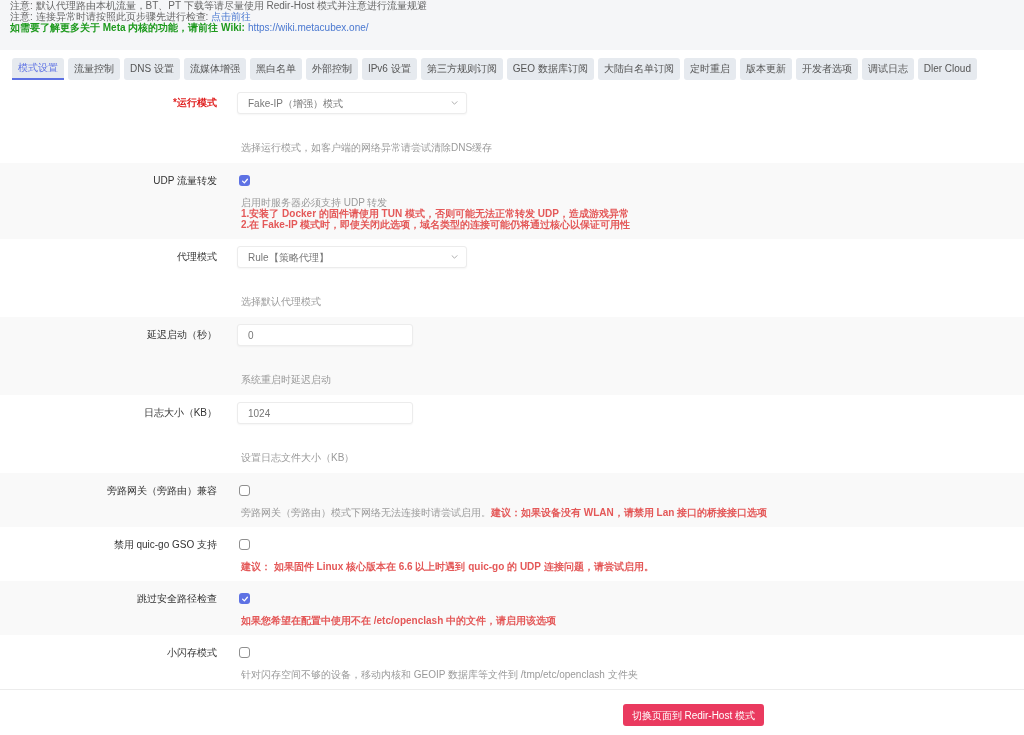  I want to click on field-label: *运行模式, so click(195, 103).